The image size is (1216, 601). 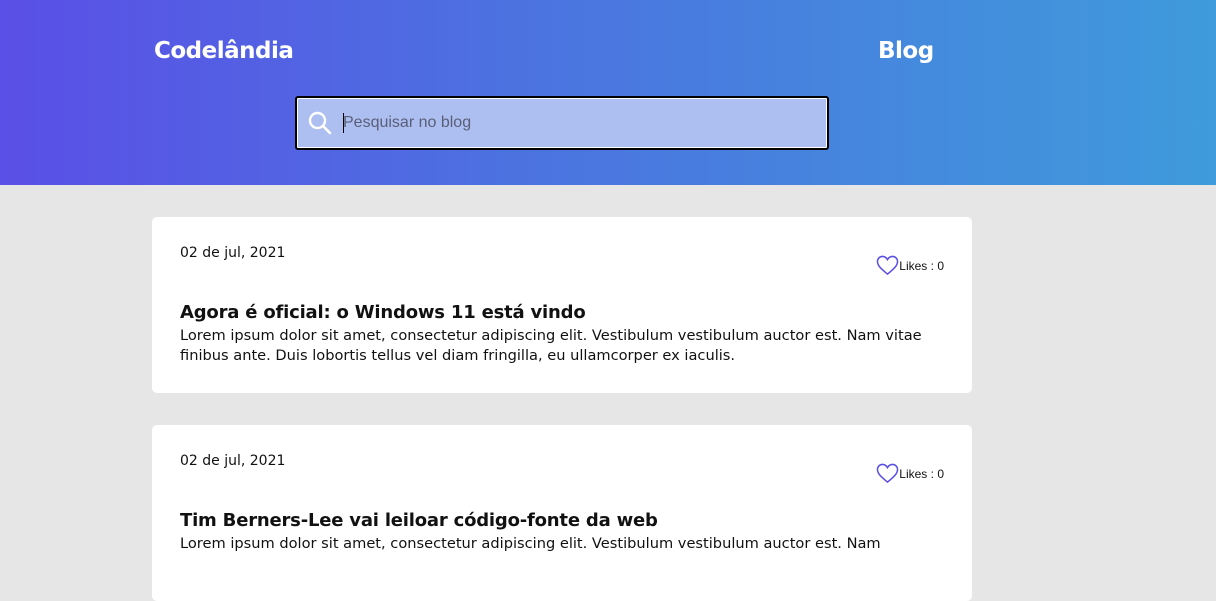 I want to click on nav-blog-link: Blog, so click(x=906, y=51).